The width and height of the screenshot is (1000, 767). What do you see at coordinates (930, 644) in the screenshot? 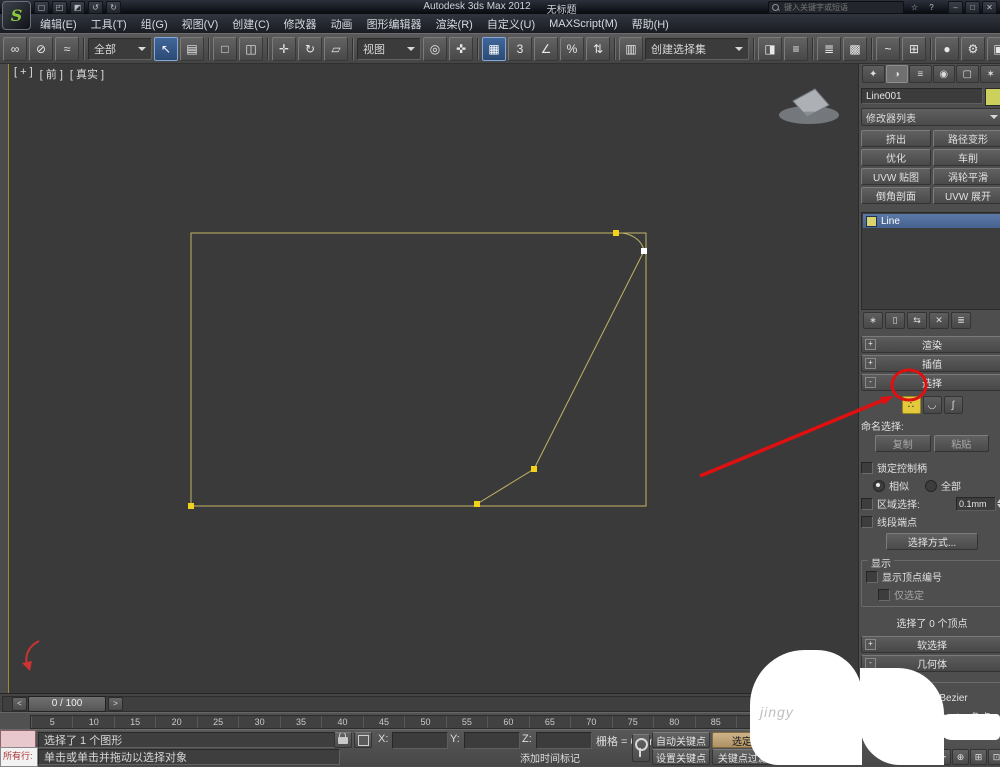
I see `rollout-soft-selection: + 软选择` at bounding box center [930, 644].